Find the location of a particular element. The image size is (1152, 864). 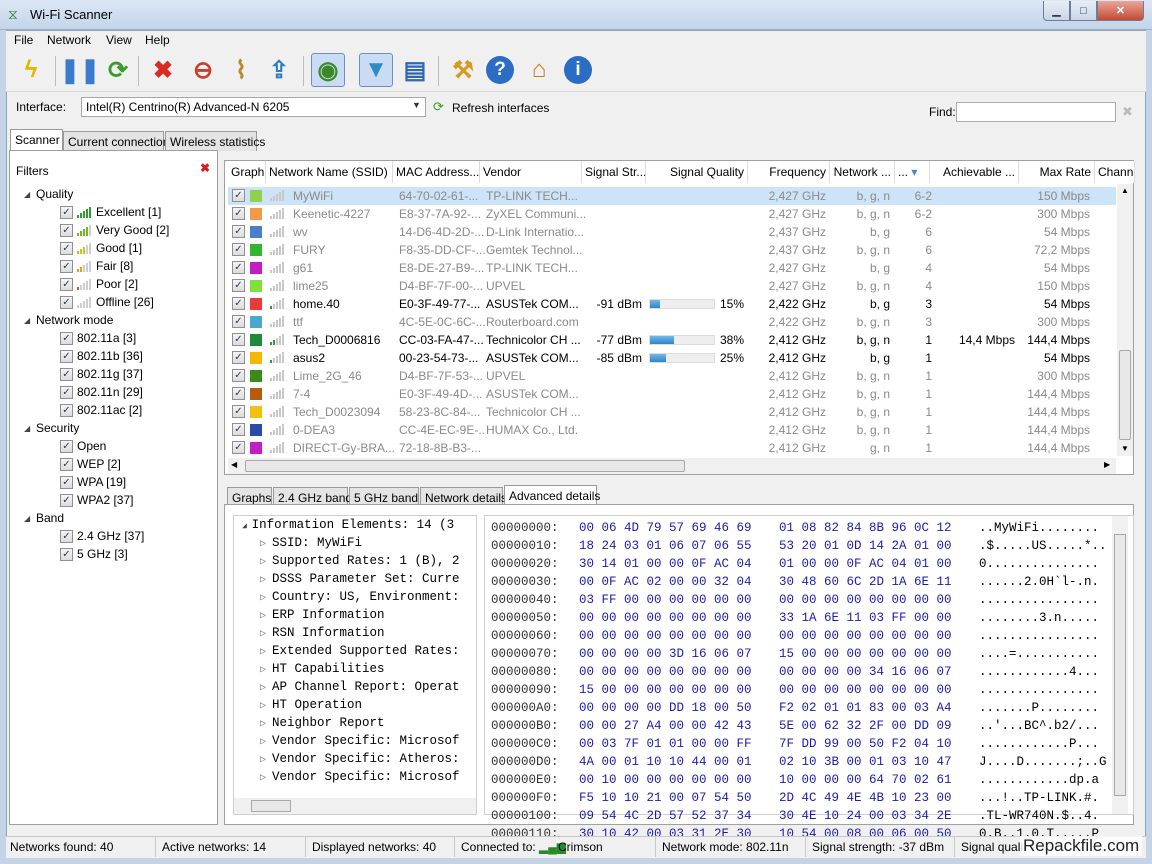

info-button: i is located at coordinates (578, 70).